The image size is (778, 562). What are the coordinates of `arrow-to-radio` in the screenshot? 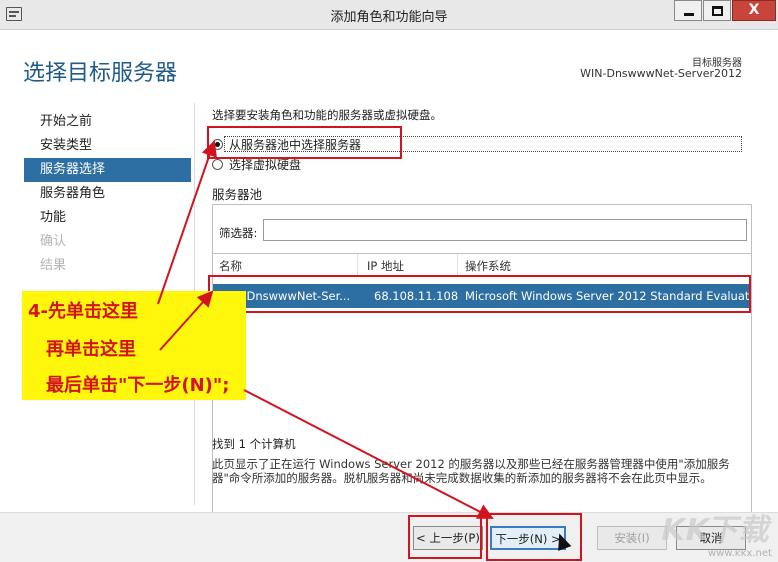 It's located at (187, 222).